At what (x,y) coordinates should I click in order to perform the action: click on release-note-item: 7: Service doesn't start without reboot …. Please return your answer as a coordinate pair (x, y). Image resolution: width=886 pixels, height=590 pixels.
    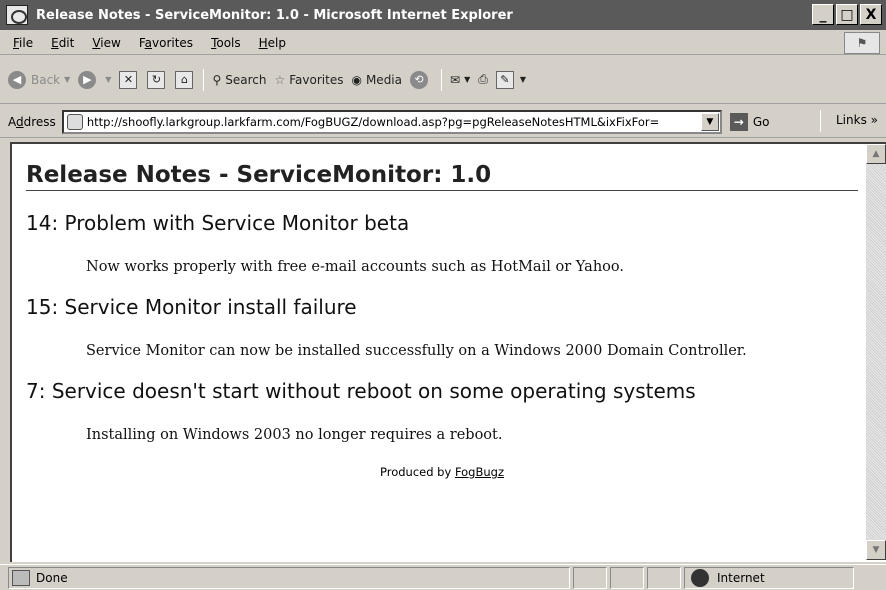
    Looking at the image, I should click on (442, 411).